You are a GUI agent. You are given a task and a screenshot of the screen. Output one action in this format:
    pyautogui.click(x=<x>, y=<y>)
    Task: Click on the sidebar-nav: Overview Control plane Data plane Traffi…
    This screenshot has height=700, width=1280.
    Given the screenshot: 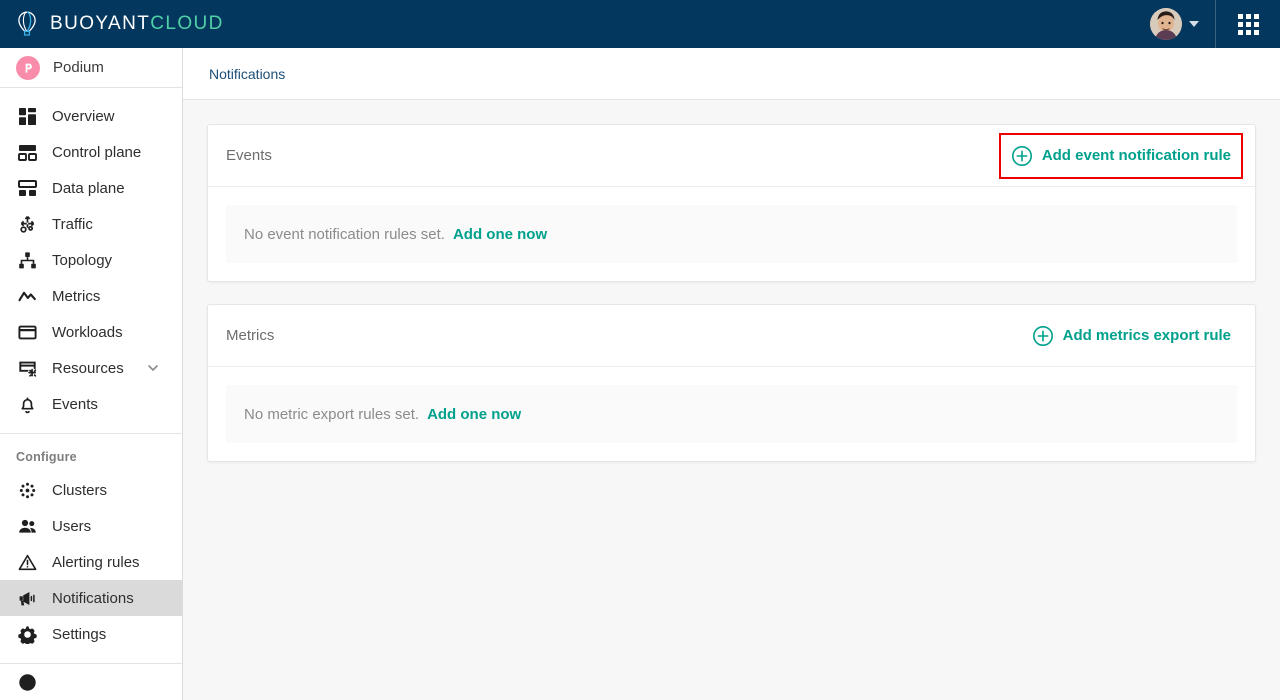 What is the action you would take?
    pyautogui.click(x=91, y=394)
    